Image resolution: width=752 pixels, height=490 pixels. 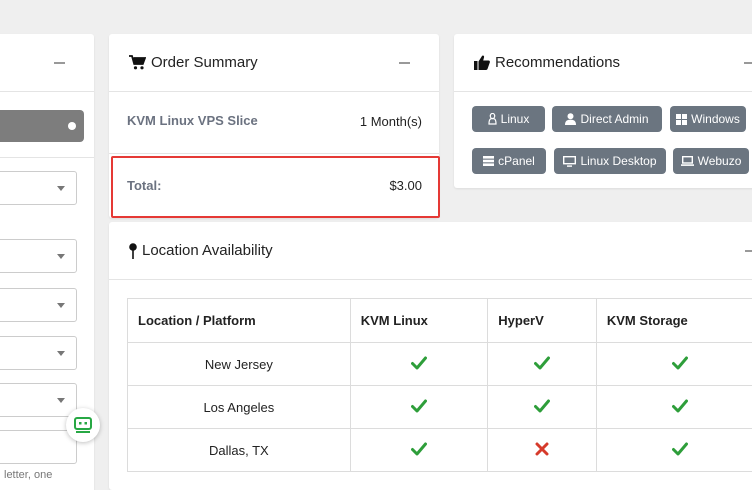 What do you see at coordinates (607, 119) in the screenshot?
I see `tag-direct-admin: Direct Admin` at bounding box center [607, 119].